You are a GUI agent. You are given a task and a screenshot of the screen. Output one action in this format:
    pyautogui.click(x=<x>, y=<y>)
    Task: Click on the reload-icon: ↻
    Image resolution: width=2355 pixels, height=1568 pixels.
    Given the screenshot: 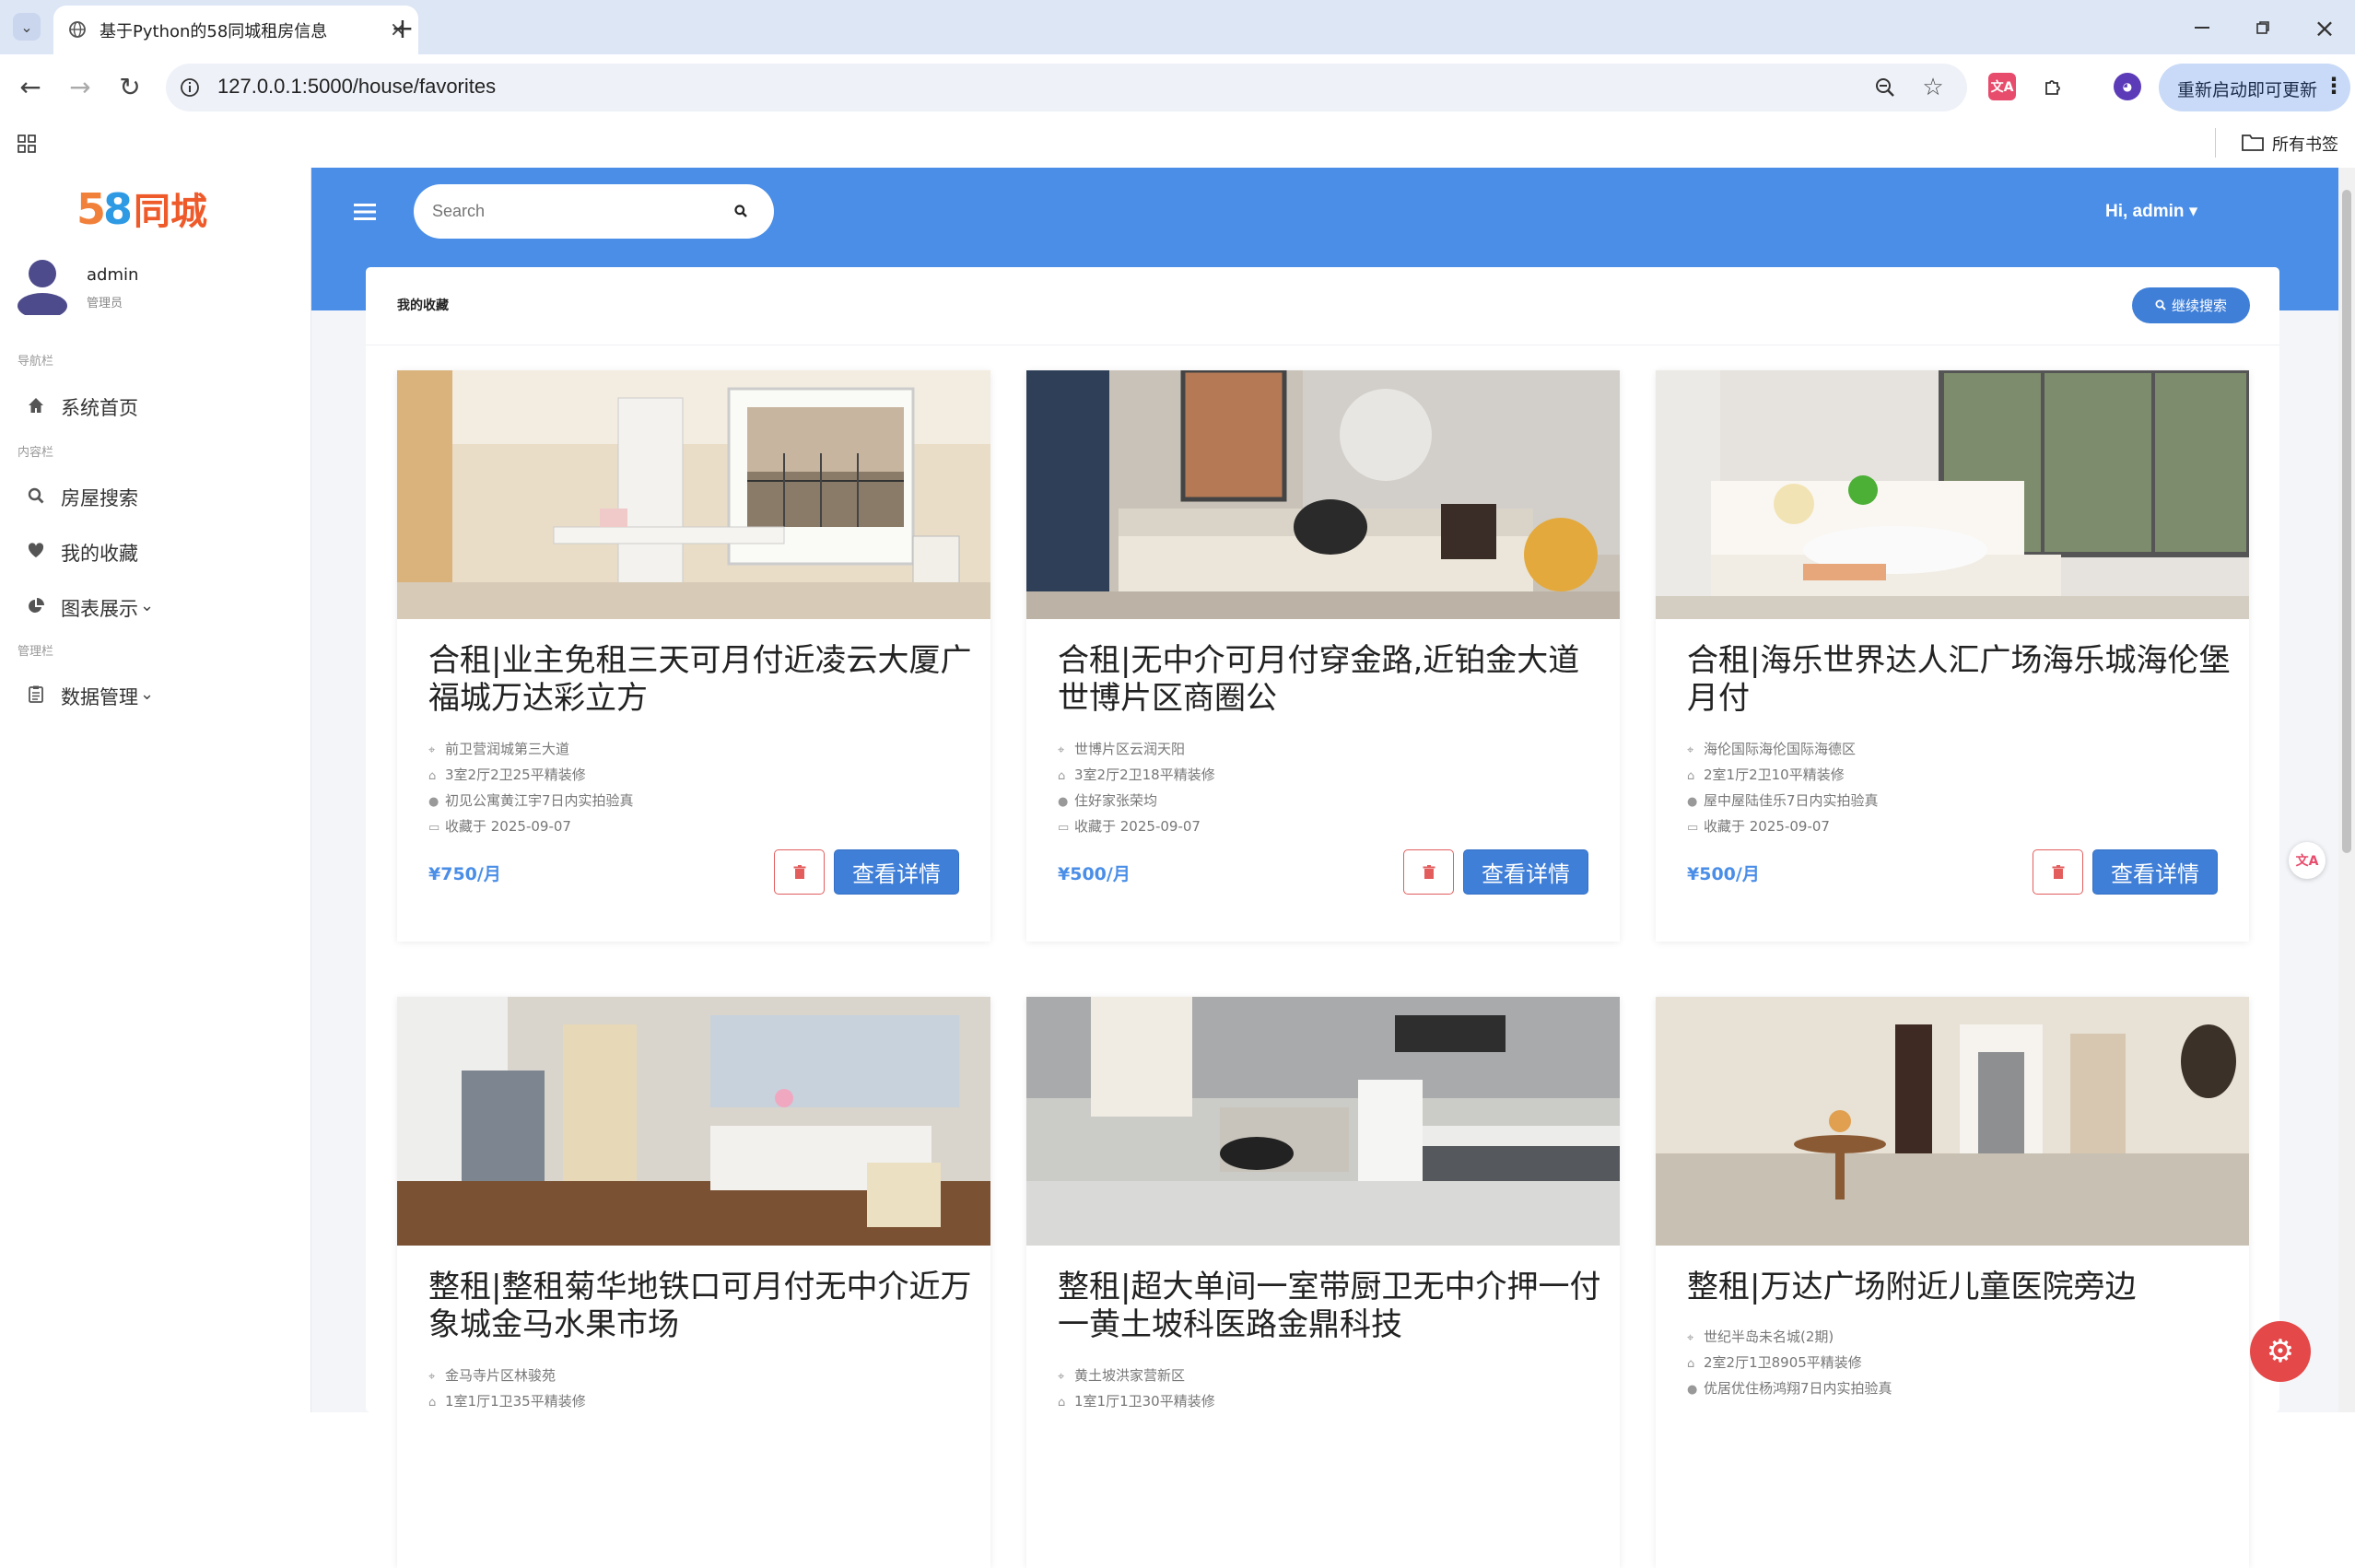 What is the action you would take?
    pyautogui.click(x=129, y=86)
    